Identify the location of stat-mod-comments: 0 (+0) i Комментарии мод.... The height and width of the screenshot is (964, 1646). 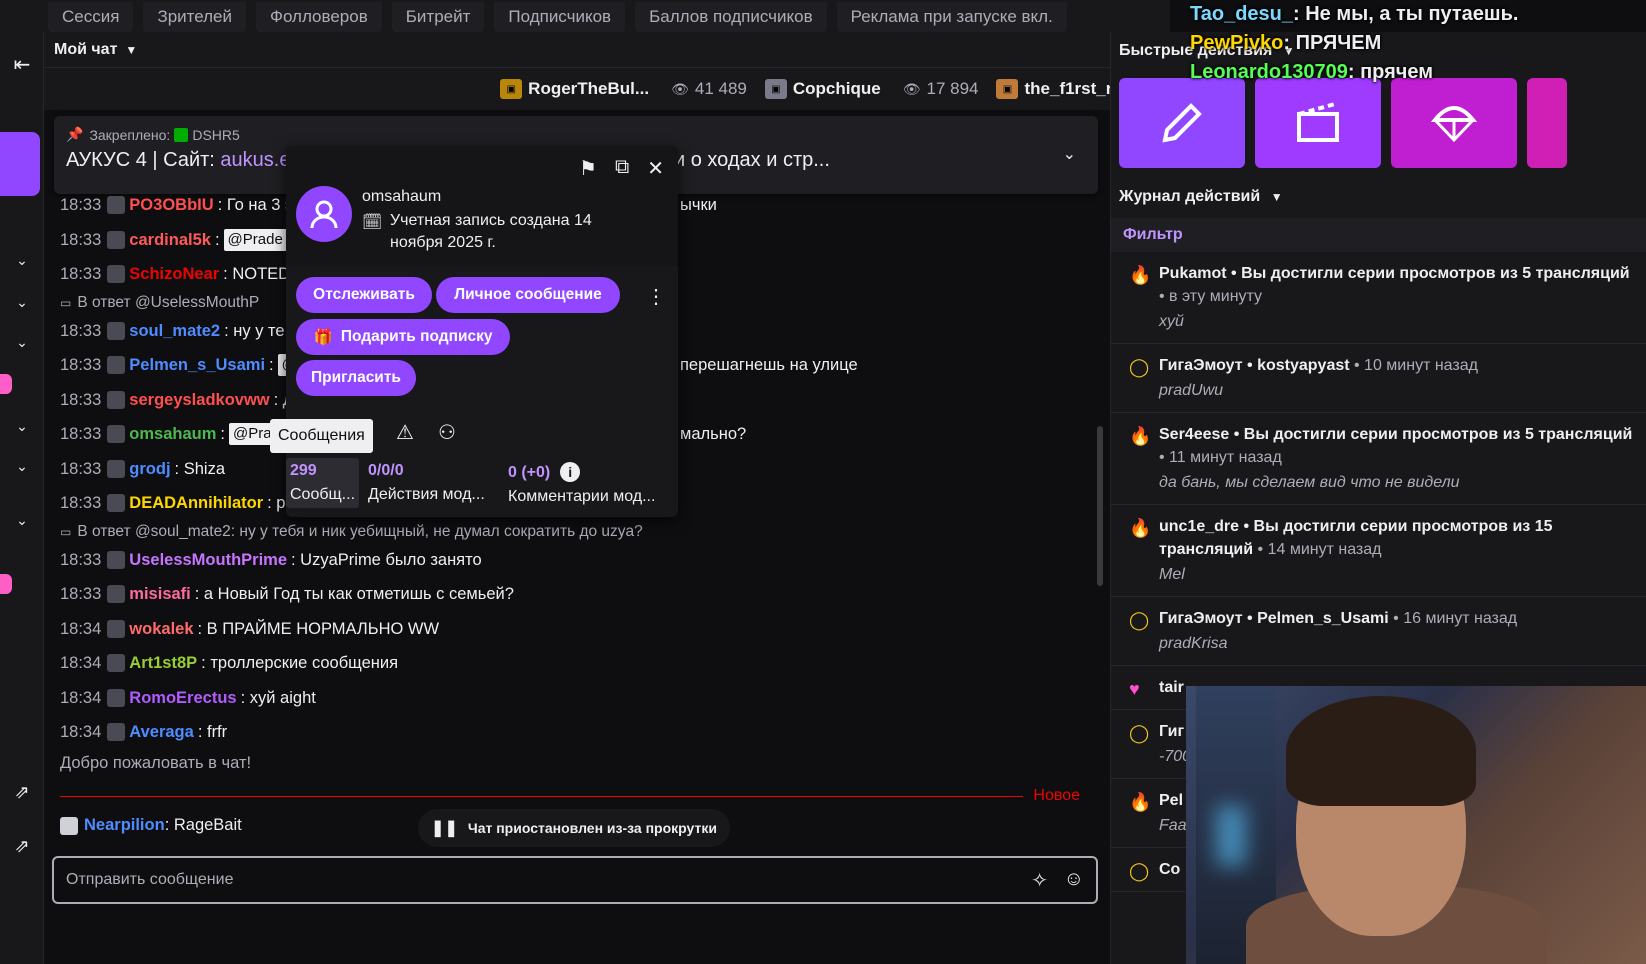
(581, 484).